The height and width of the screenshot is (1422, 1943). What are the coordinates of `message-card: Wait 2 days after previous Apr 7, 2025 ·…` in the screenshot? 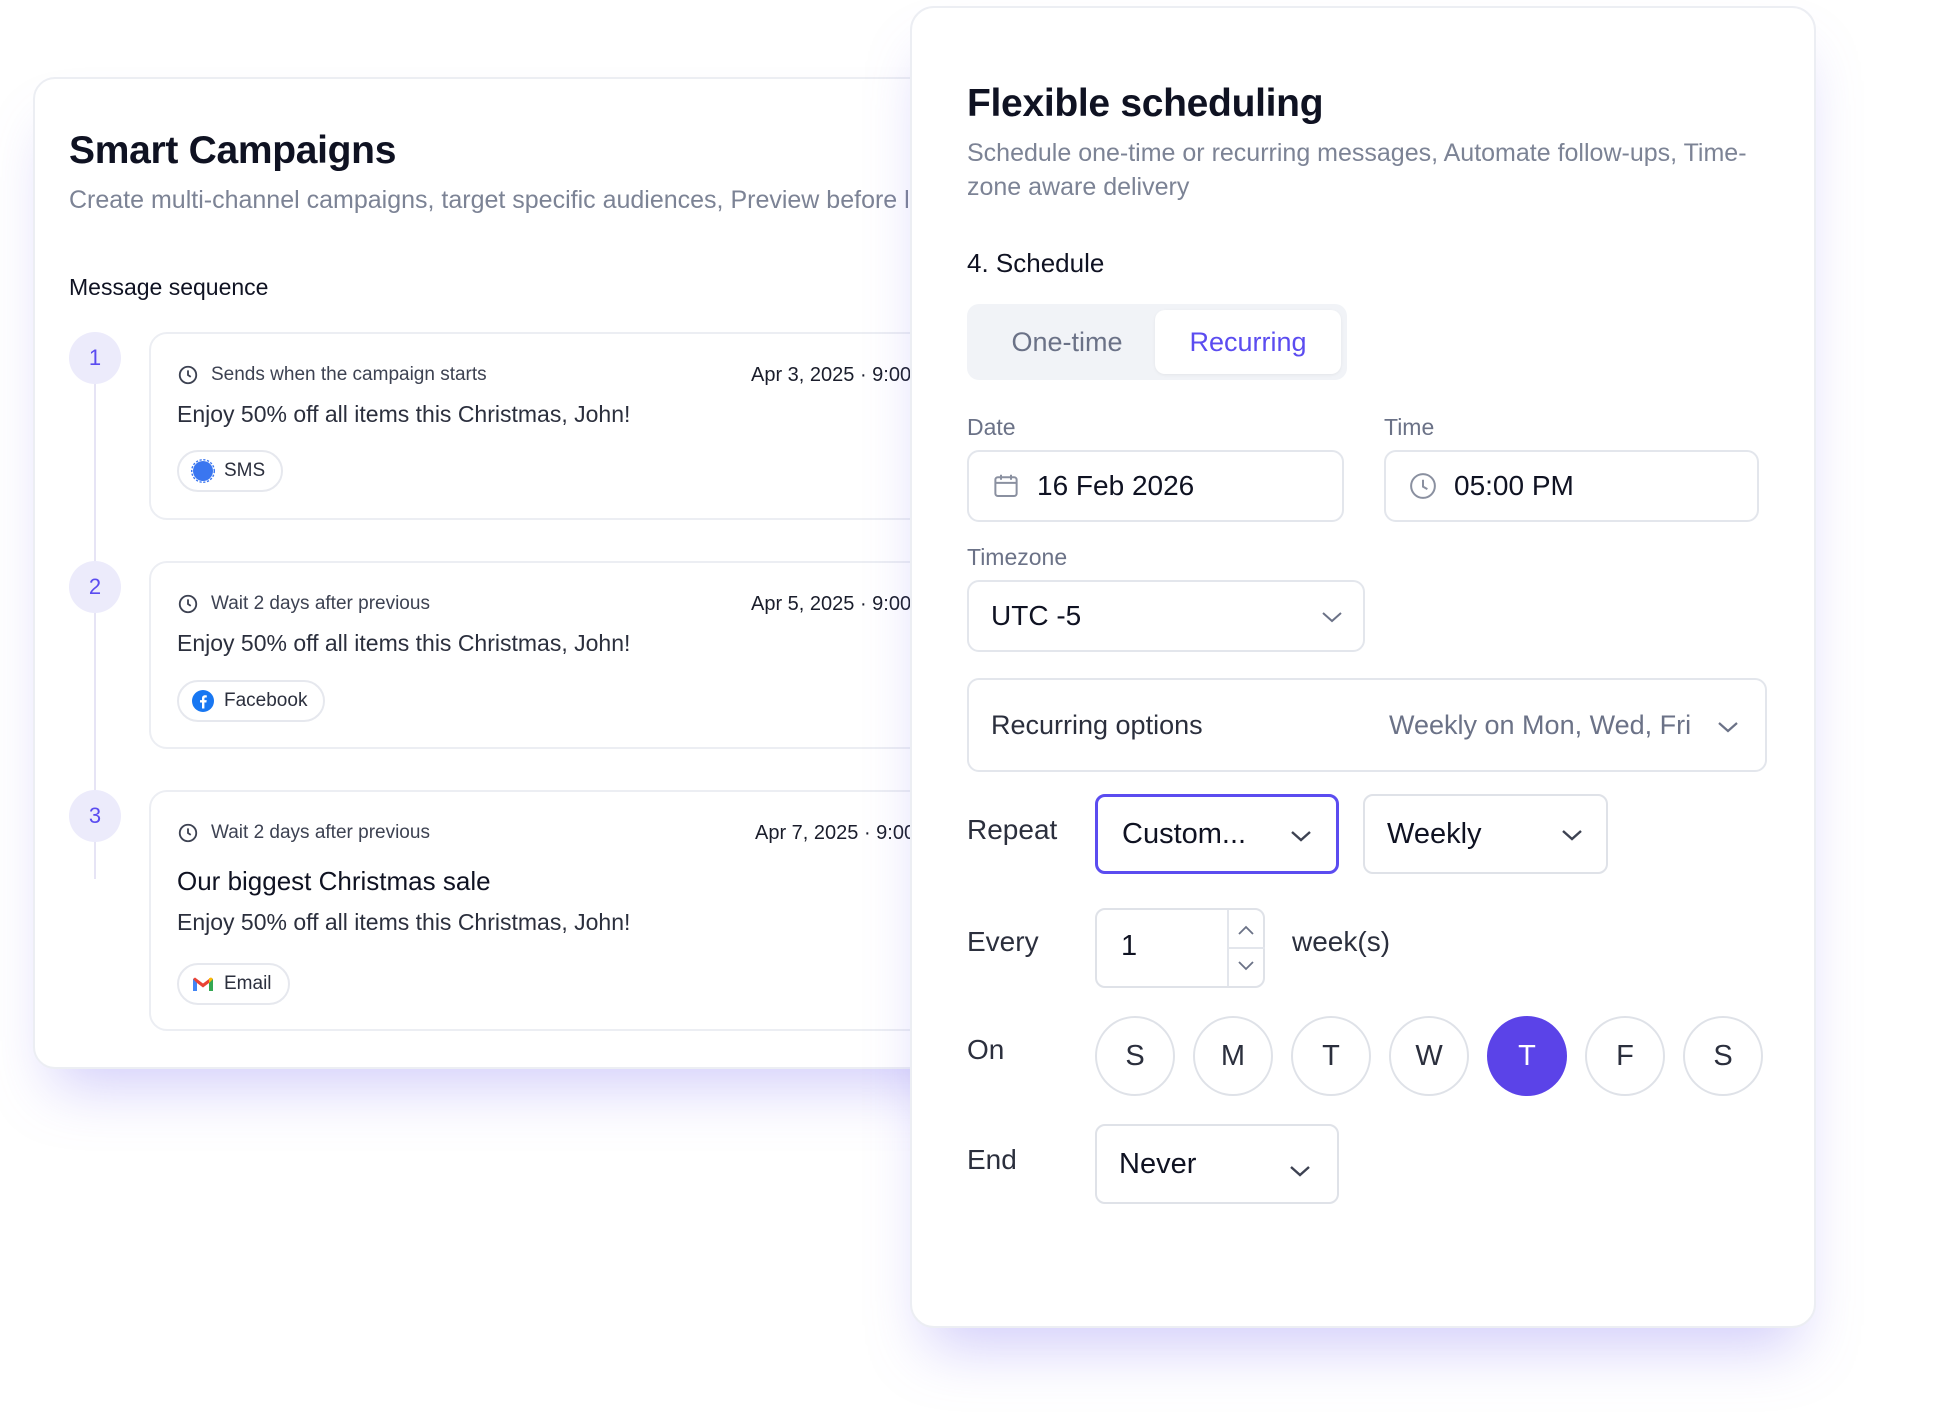 It's located at (590, 910).